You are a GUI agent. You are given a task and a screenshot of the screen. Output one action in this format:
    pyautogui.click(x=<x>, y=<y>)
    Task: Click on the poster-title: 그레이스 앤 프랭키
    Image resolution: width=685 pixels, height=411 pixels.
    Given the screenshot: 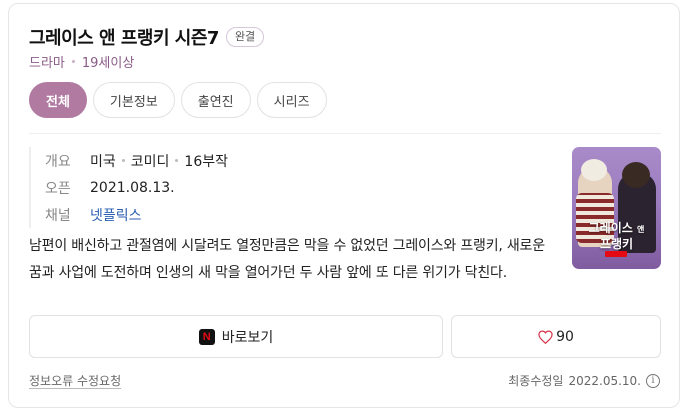 What is the action you would take?
    pyautogui.click(x=616, y=236)
    